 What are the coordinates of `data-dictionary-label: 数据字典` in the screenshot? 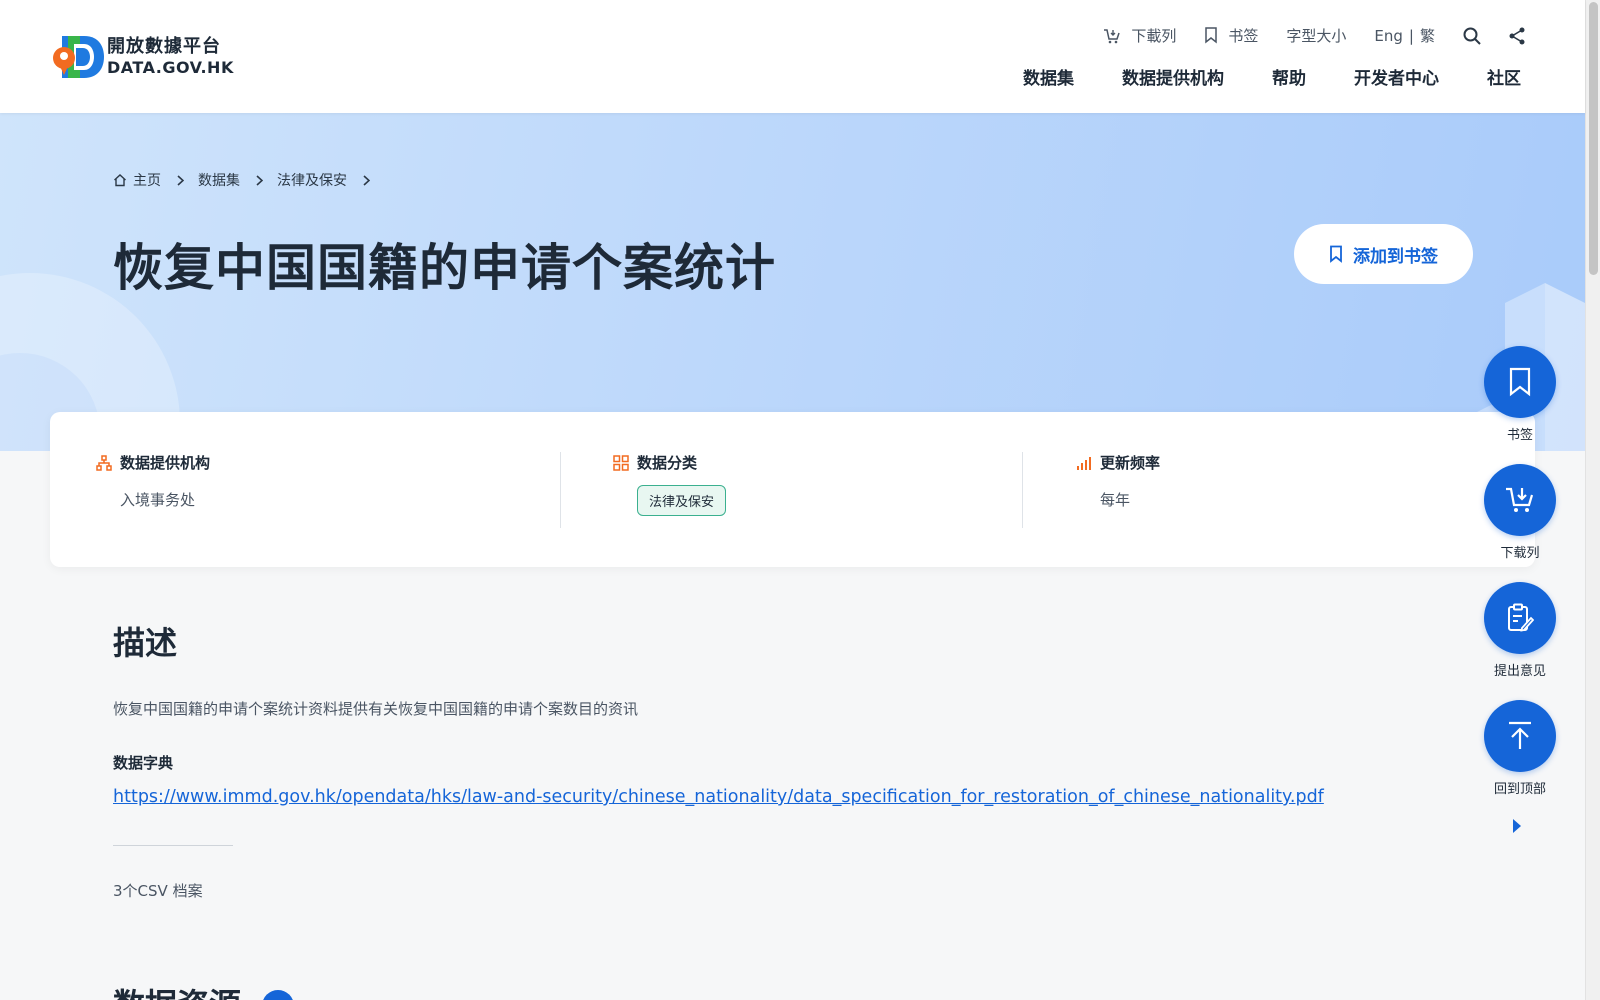 It's located at (143, 763).